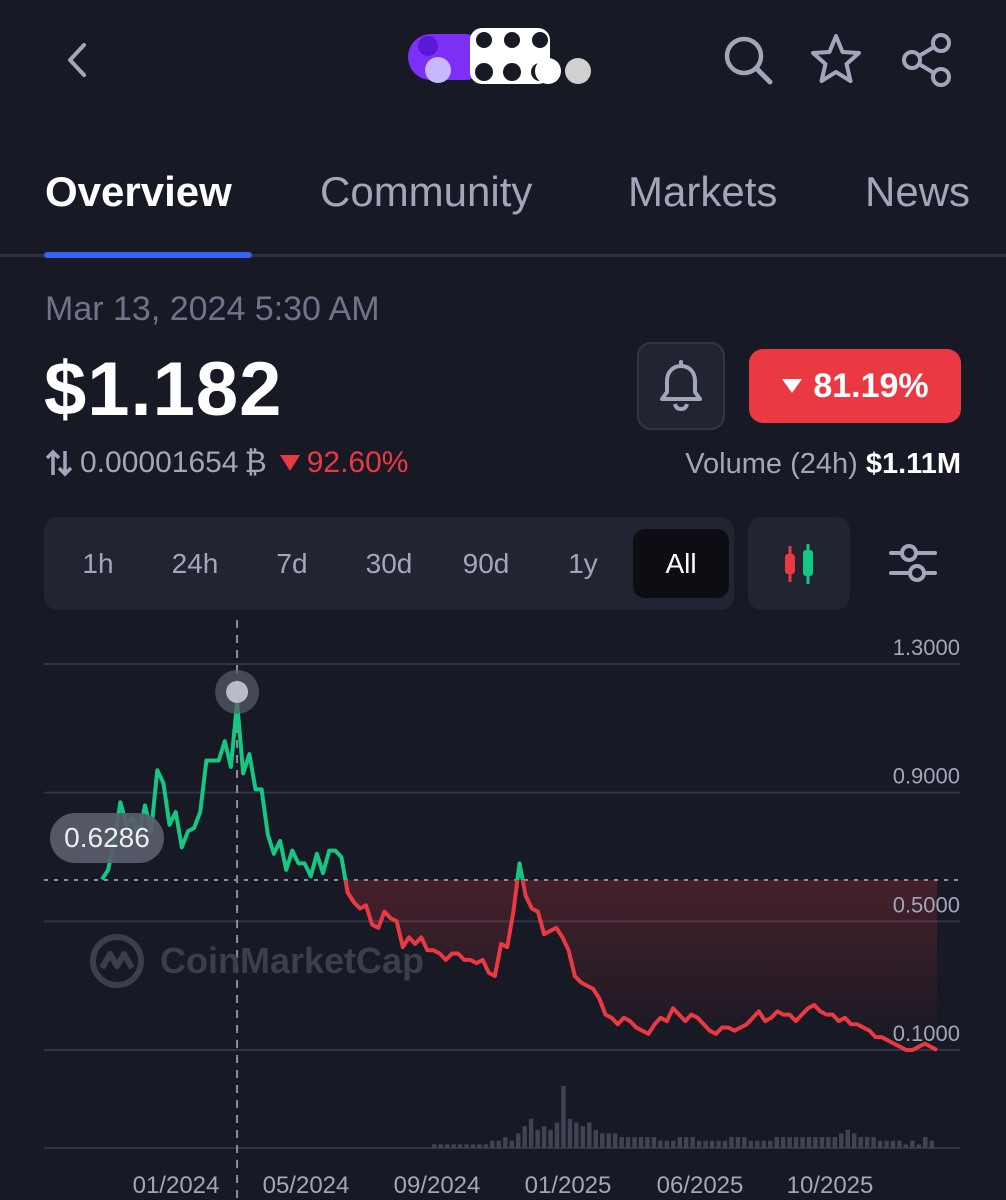  I want to click on range-24h: 24h, so click(195, 563).